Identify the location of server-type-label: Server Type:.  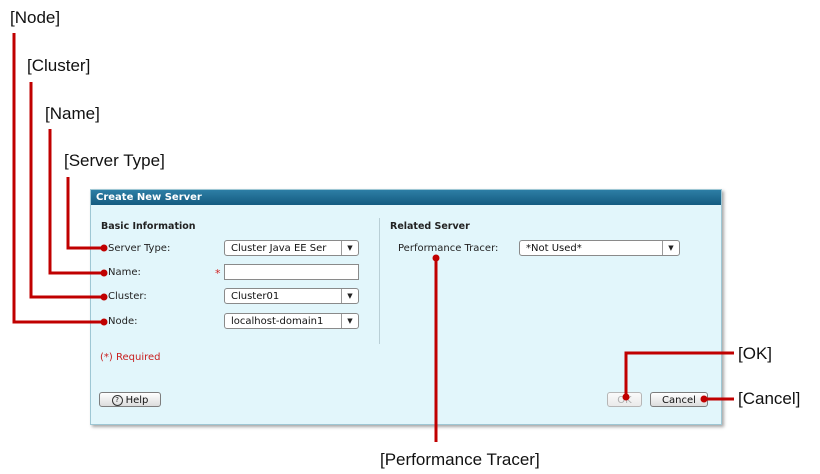
(139, 248).